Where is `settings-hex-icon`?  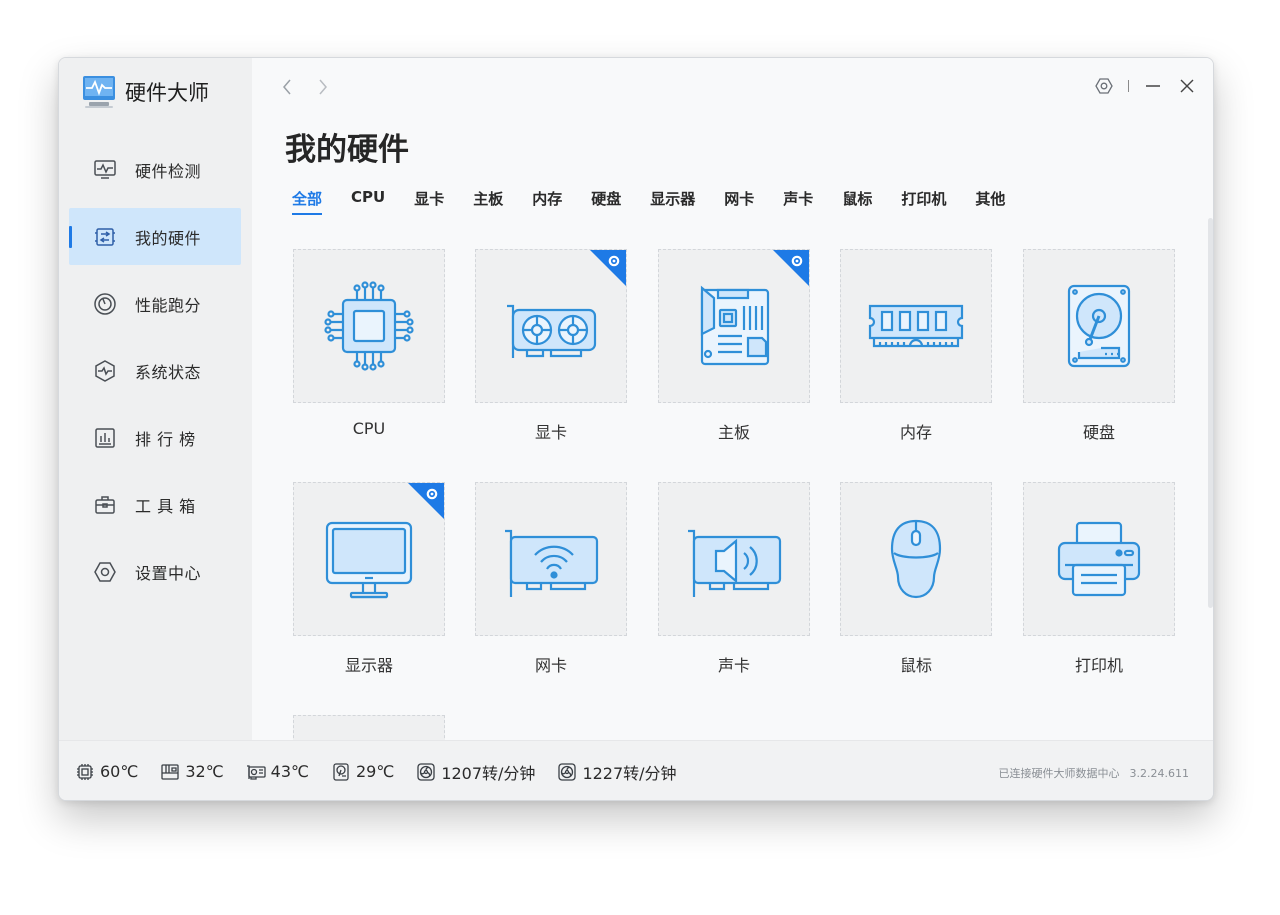 settings-hex-icon is located at coordinates (105, 571).